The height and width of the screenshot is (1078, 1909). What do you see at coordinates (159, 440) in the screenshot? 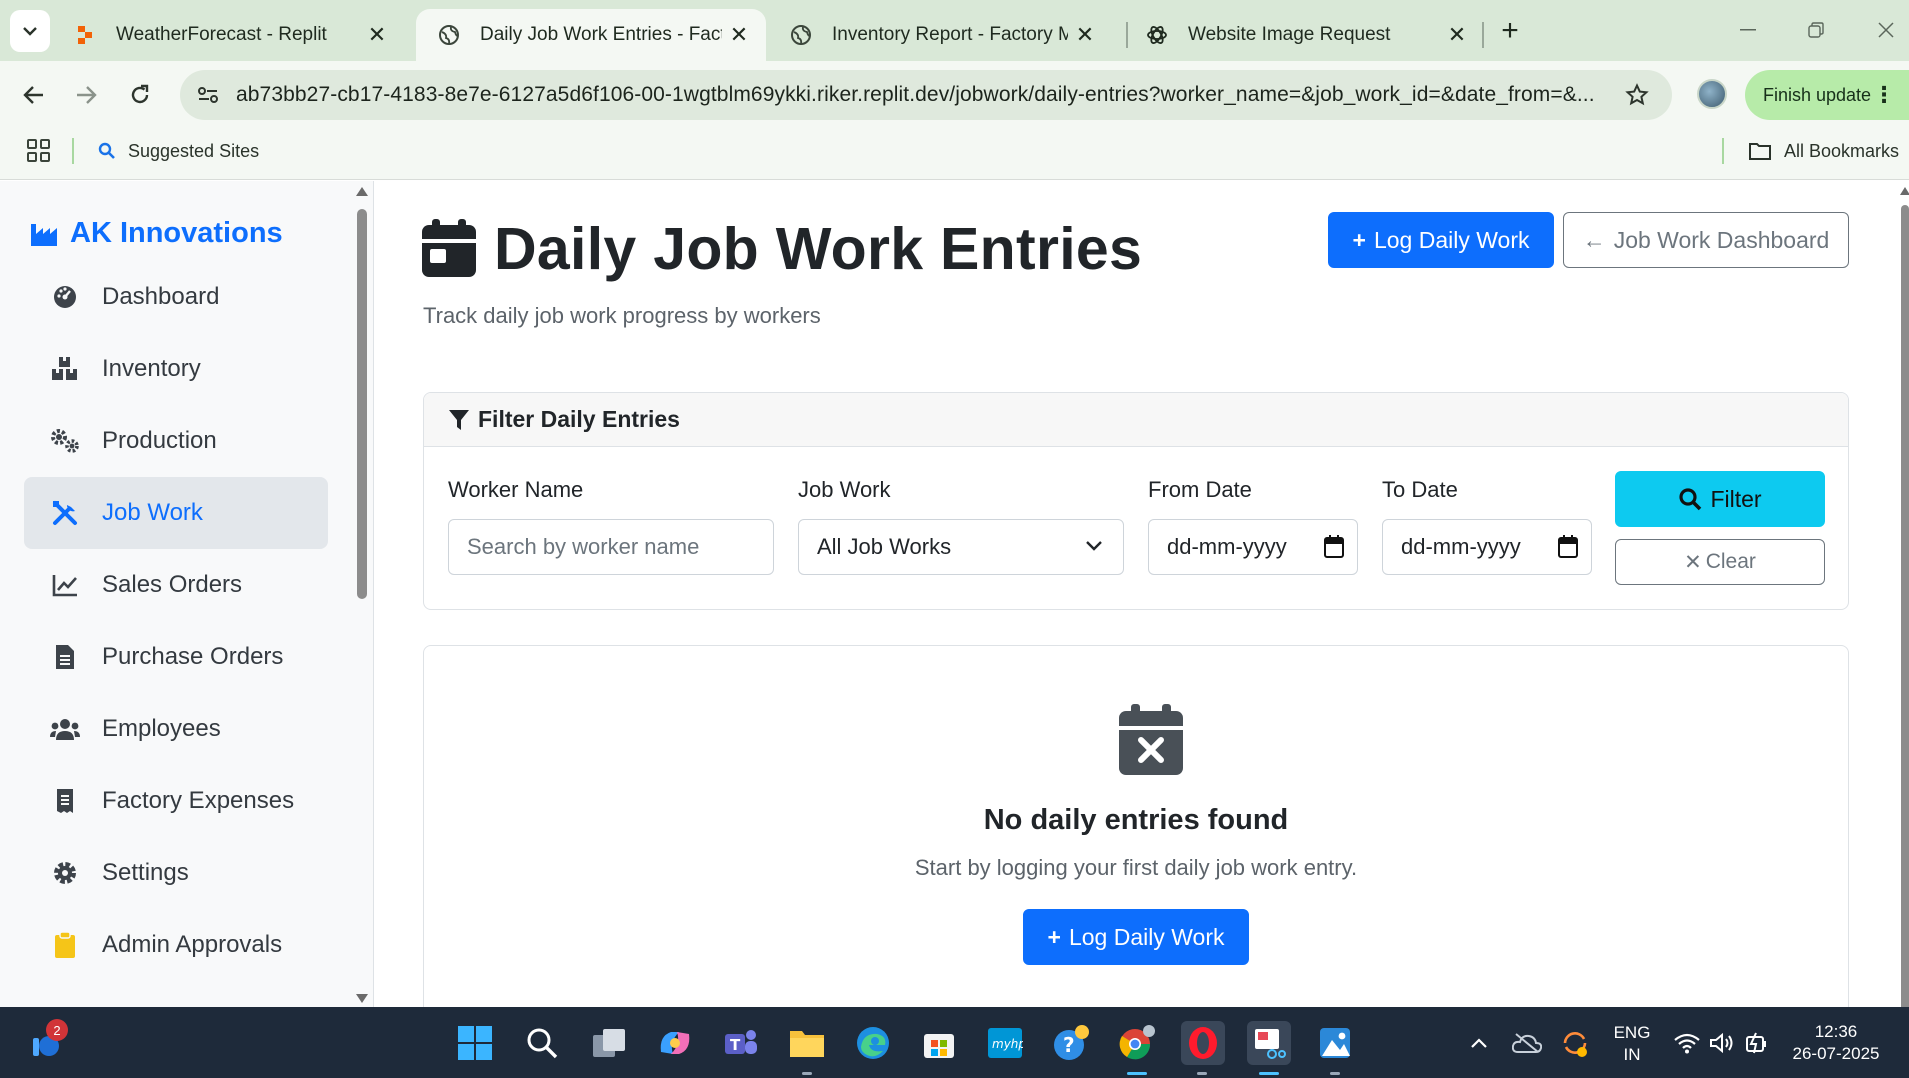
I see `sidebar-item-label: Production` at bounding box center [159, 440].